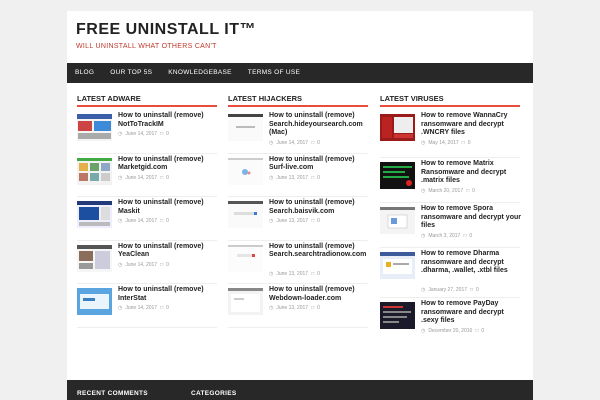  Describe the element at coordinates (319, 164) in the screenshot. I see `article-title: How to uninstall (remove) Surf-live.com` at that location.